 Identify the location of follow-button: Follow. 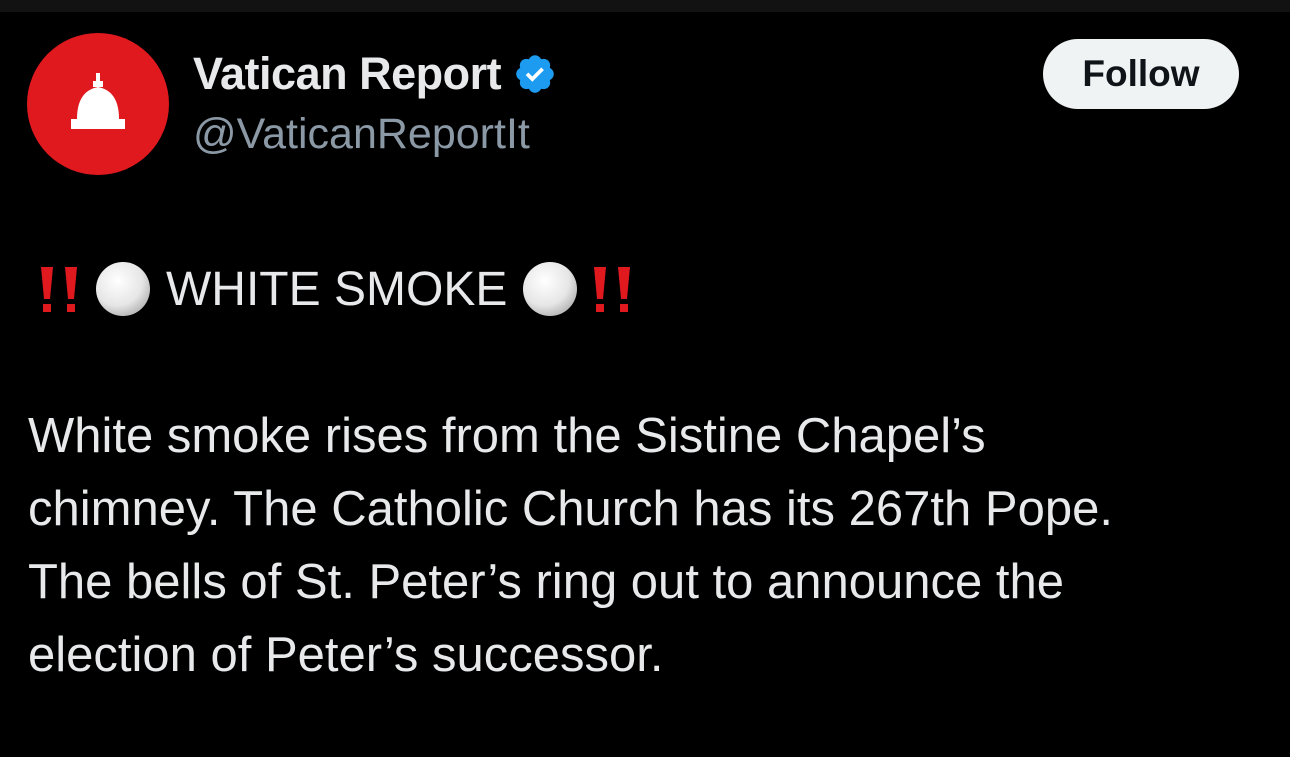
(1141, 74).